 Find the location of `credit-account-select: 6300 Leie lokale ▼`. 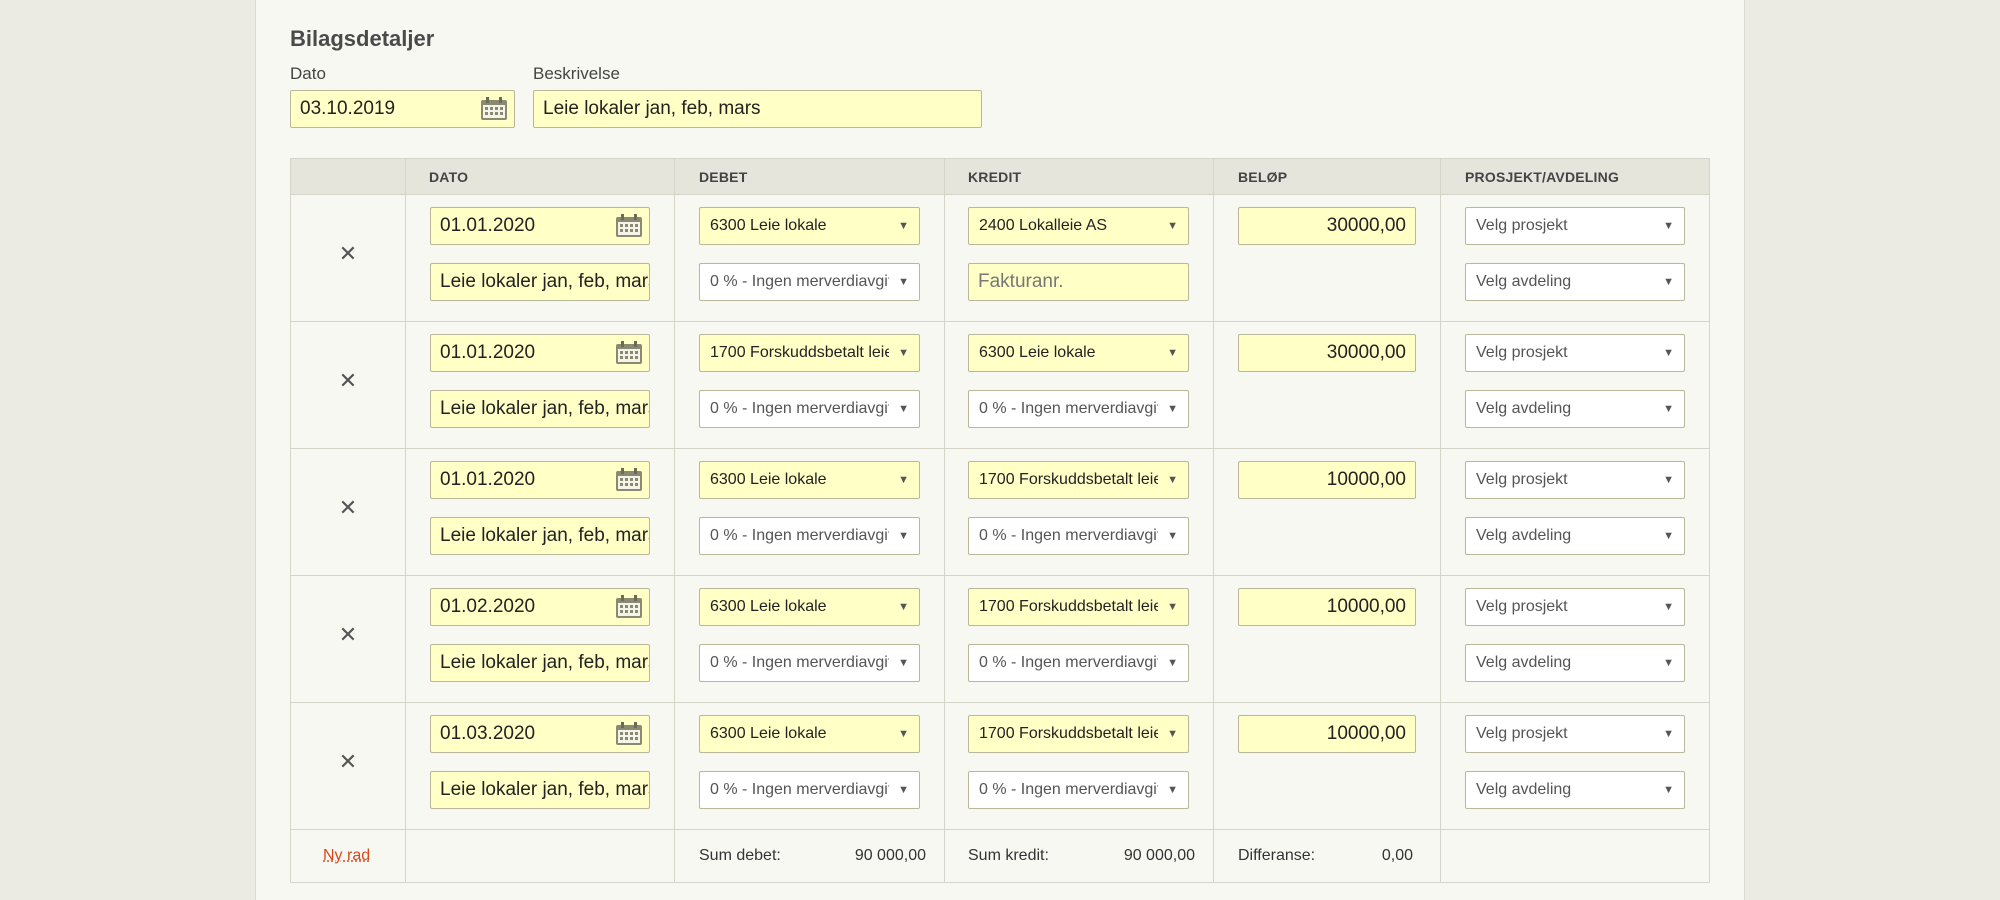

credit-account-select: 6300 Leie lokale ▼ is located at coordinates (1078, 353).